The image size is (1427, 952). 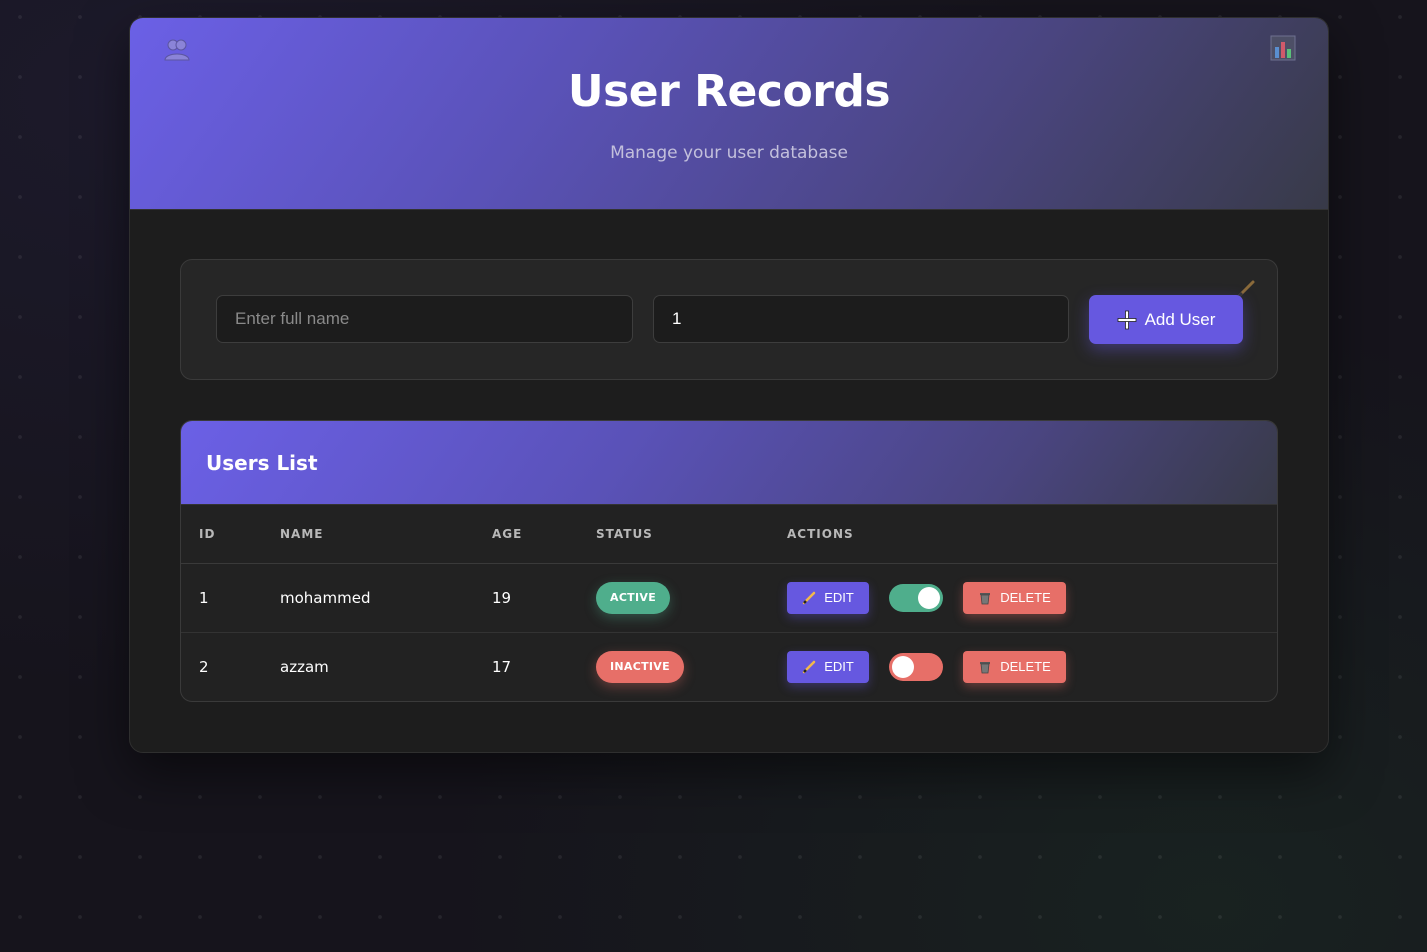 I want to click on name-input, so click(x=424, y=319).